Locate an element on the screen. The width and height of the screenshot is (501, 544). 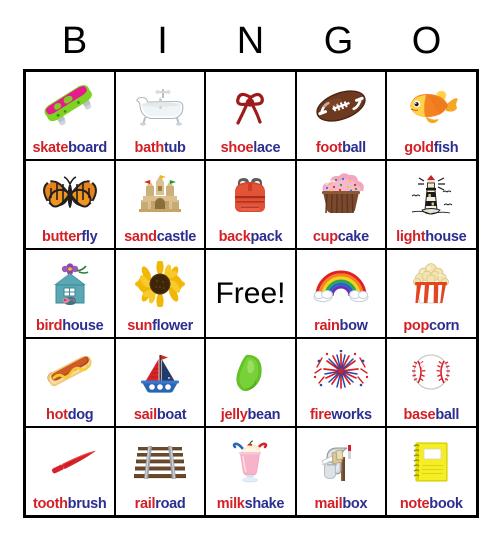
cell-inner: fireworks is located at coordinates (341, 382).